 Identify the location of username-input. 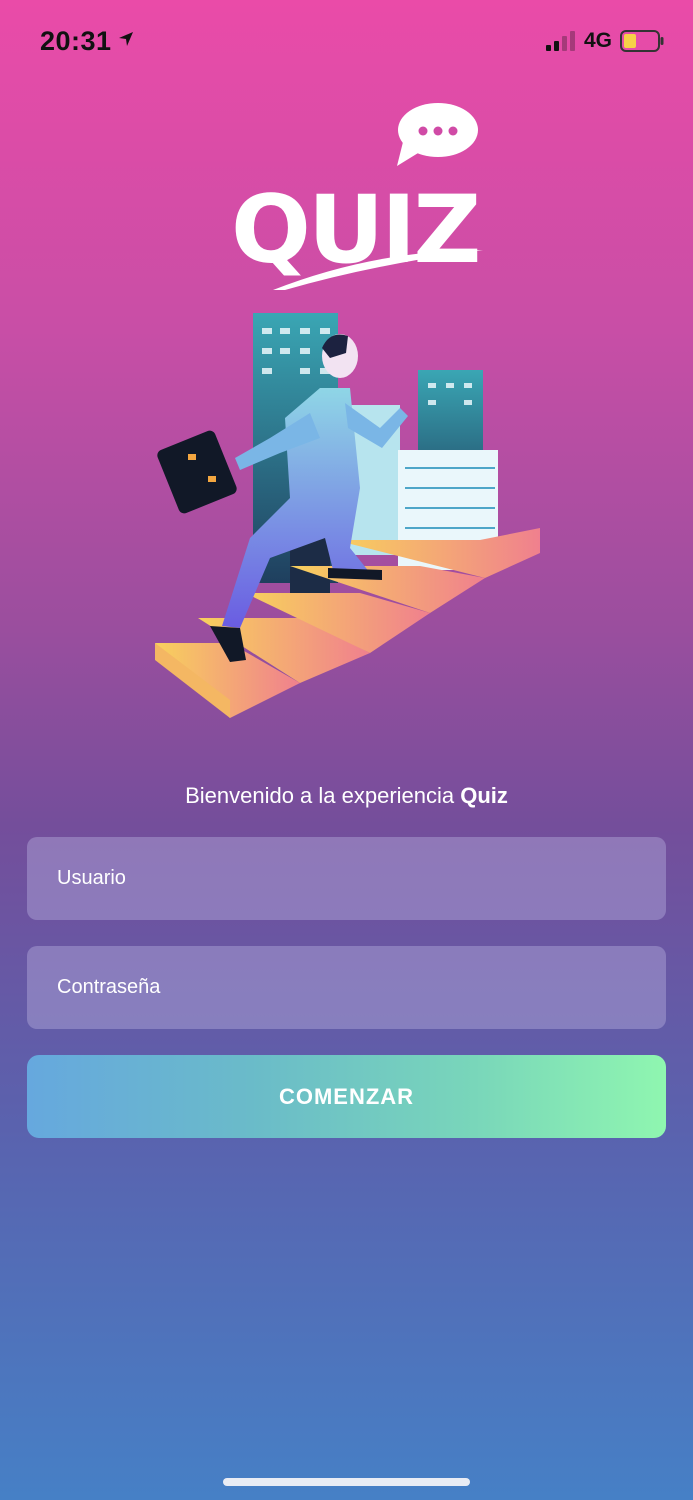
(346, 878).